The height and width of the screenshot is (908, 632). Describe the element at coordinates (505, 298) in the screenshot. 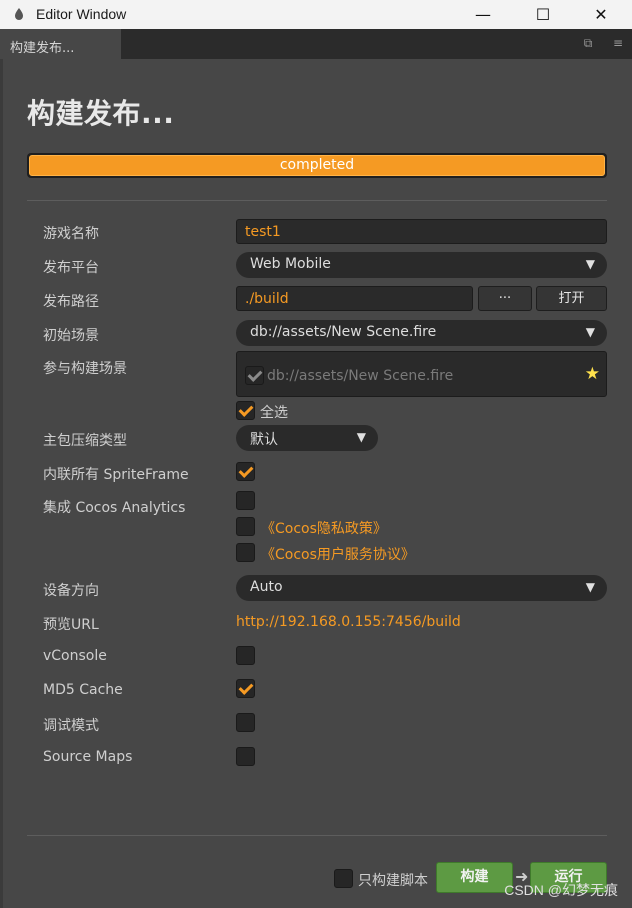

I see `browse-button: ···` at that location.